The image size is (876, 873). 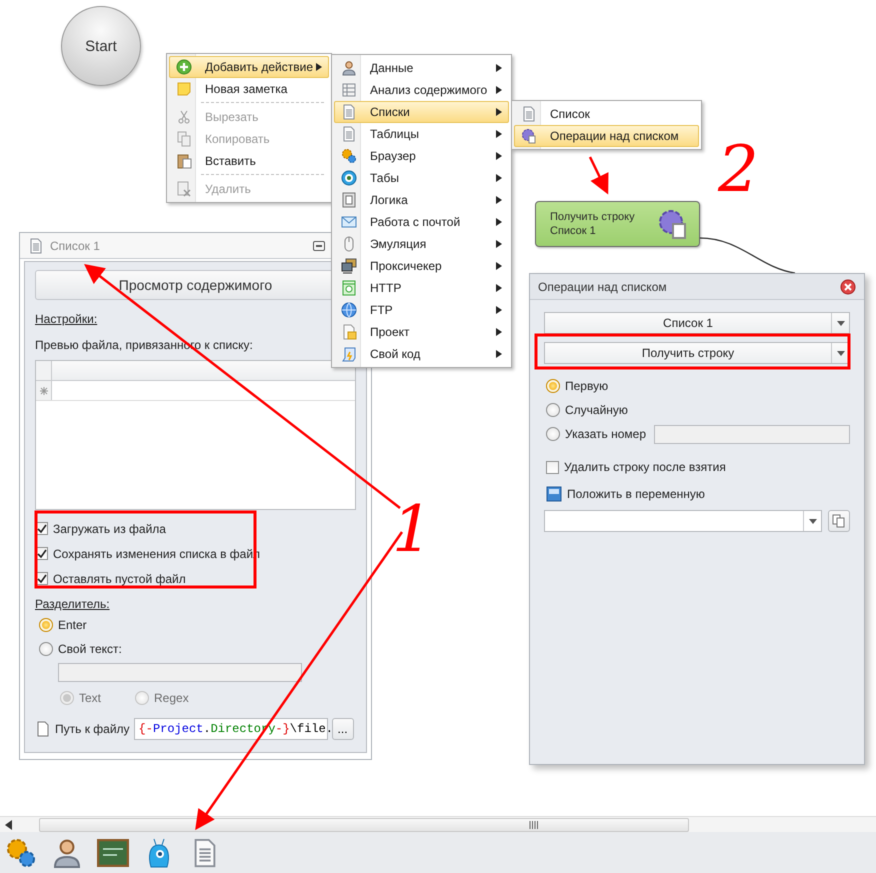 What do you see at coordinates (421, 222) in the screenshot?
I see `menu-item: Работа с почтой` at bounding box center [421, 222].